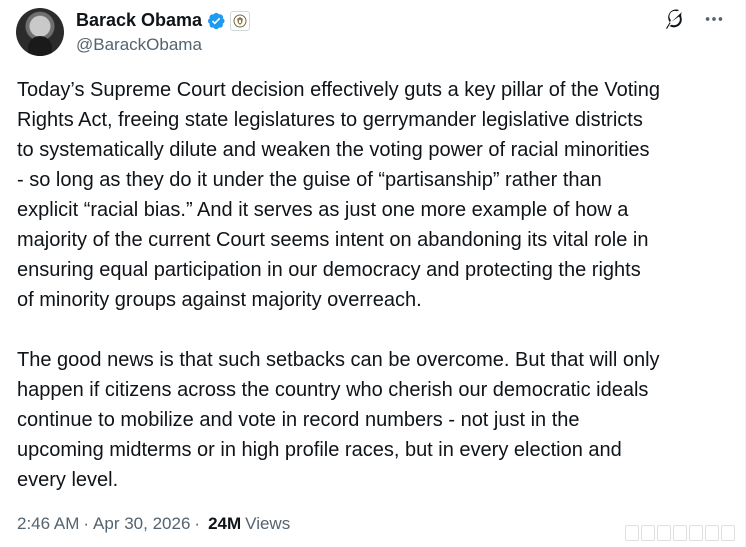  I want to click on tweet-header: Barack Obama @BarackObama, so click(133, 32).